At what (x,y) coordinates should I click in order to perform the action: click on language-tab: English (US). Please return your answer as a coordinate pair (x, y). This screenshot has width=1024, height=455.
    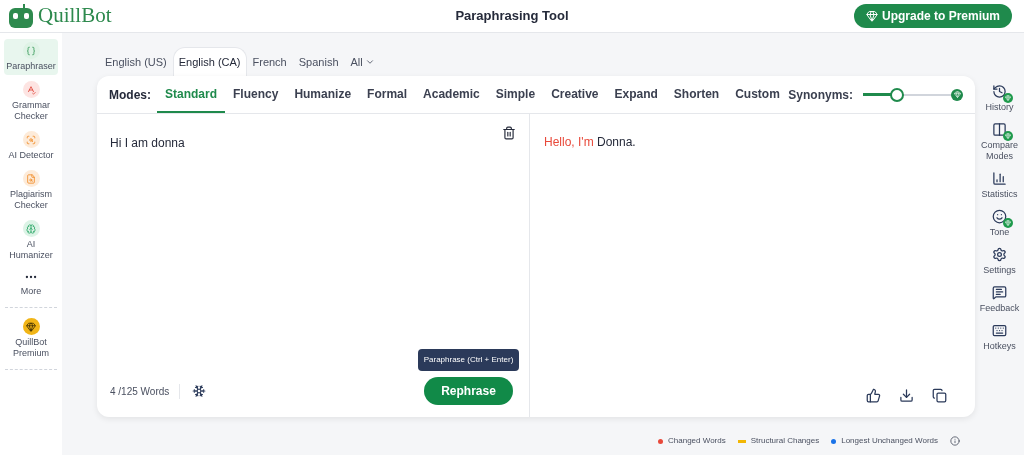
    Looking at the image, I should click on (136, 61).